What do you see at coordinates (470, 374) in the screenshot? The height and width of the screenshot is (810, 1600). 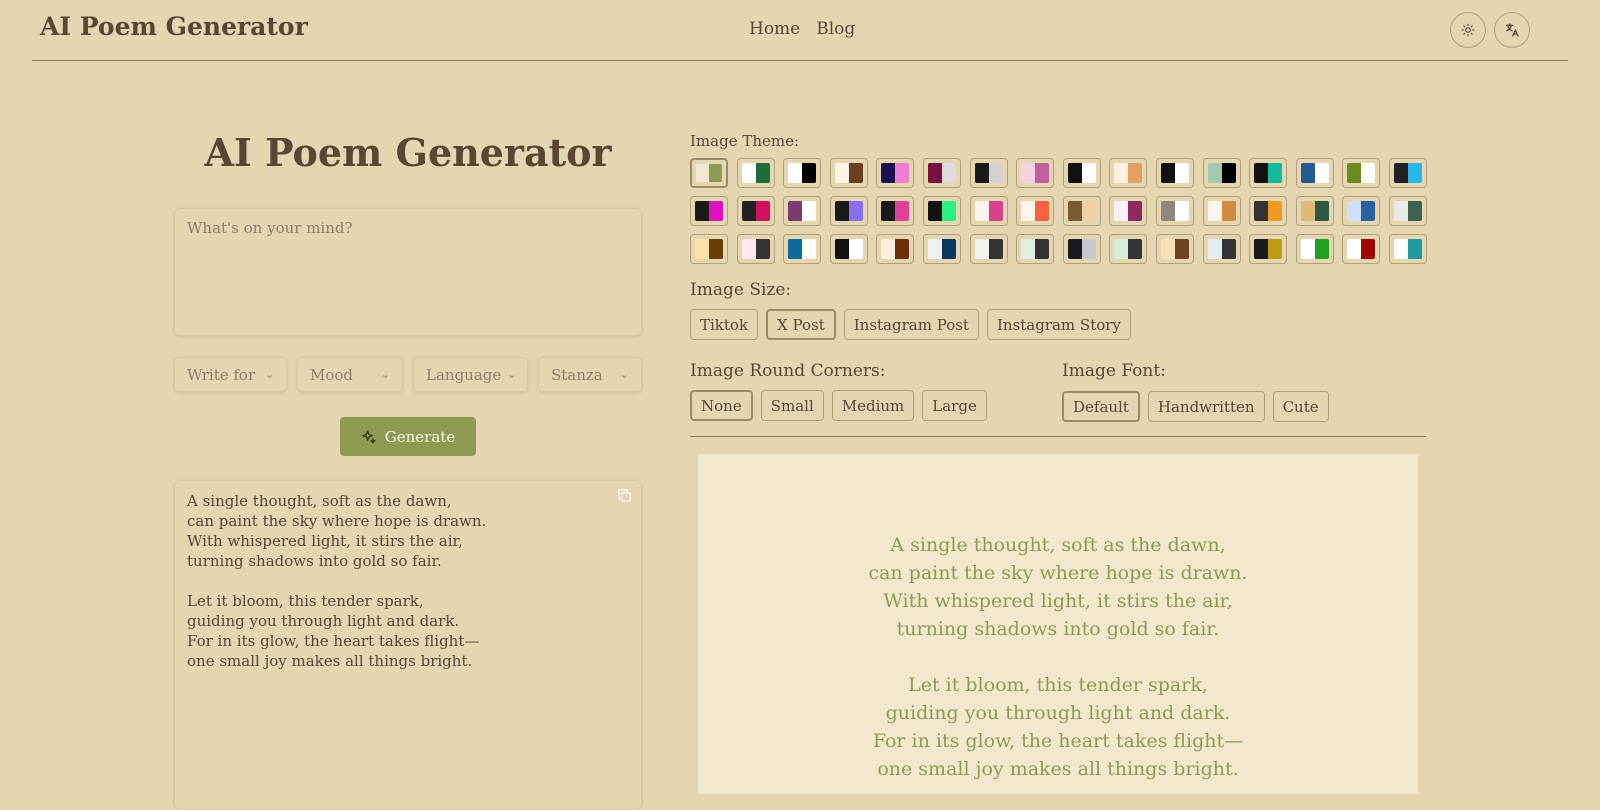 I see `language-select: Language ⌄` at bounding box center [470, 374].